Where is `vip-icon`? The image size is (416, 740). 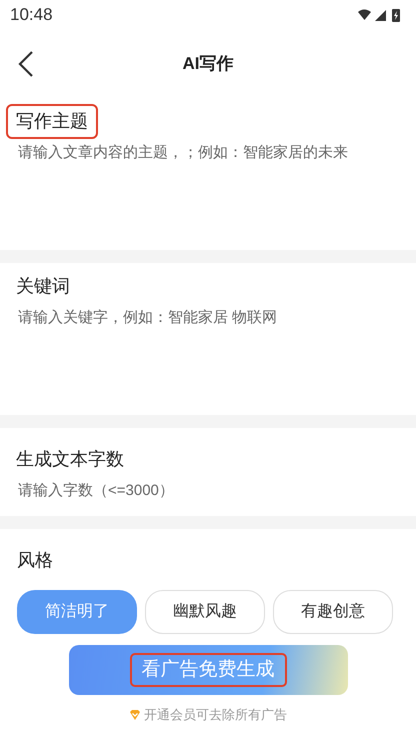
vip-icon is located at coordinates (135, 714).